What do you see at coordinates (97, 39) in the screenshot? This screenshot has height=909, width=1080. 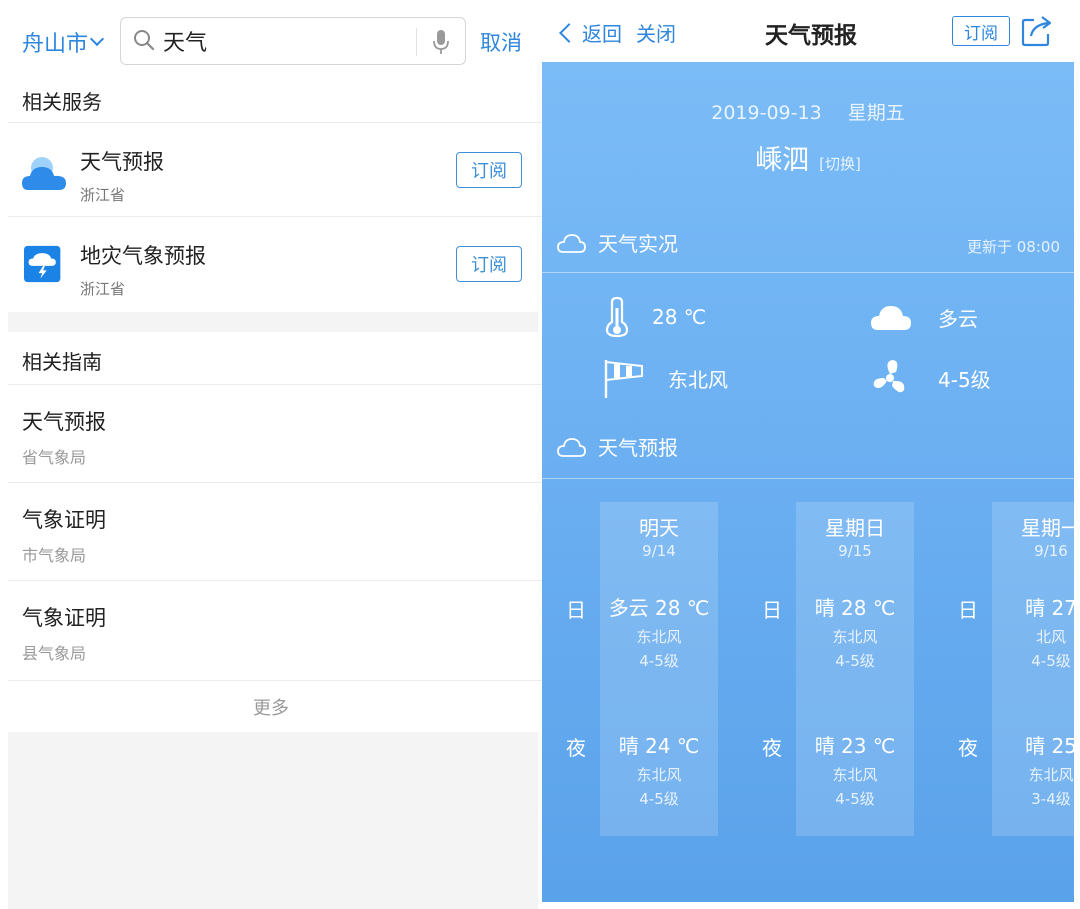 I see `chevron-down-icon` at bounding box center [97, 39].